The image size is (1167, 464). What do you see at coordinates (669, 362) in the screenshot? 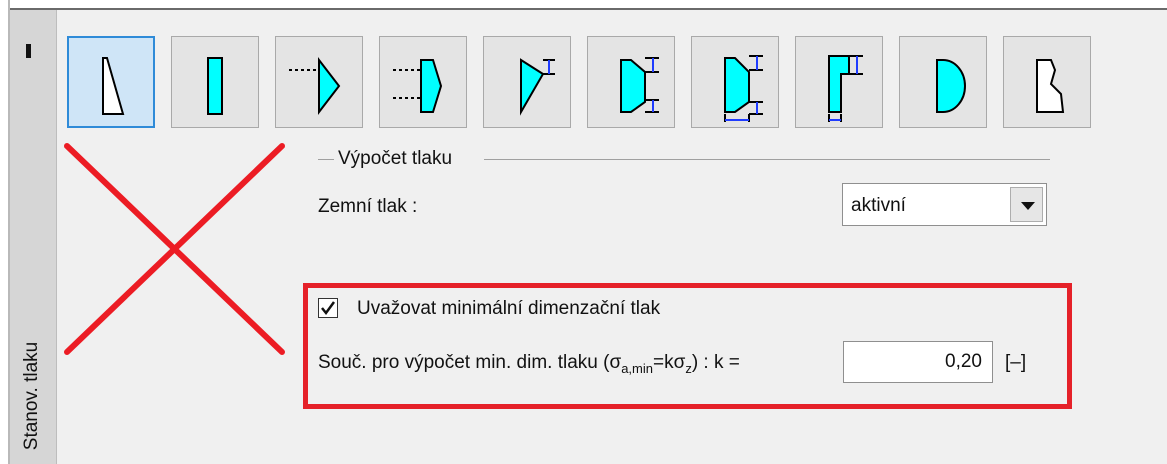
I see `coefficient-label-mid: =kσ` at bounding box center [669, 362].